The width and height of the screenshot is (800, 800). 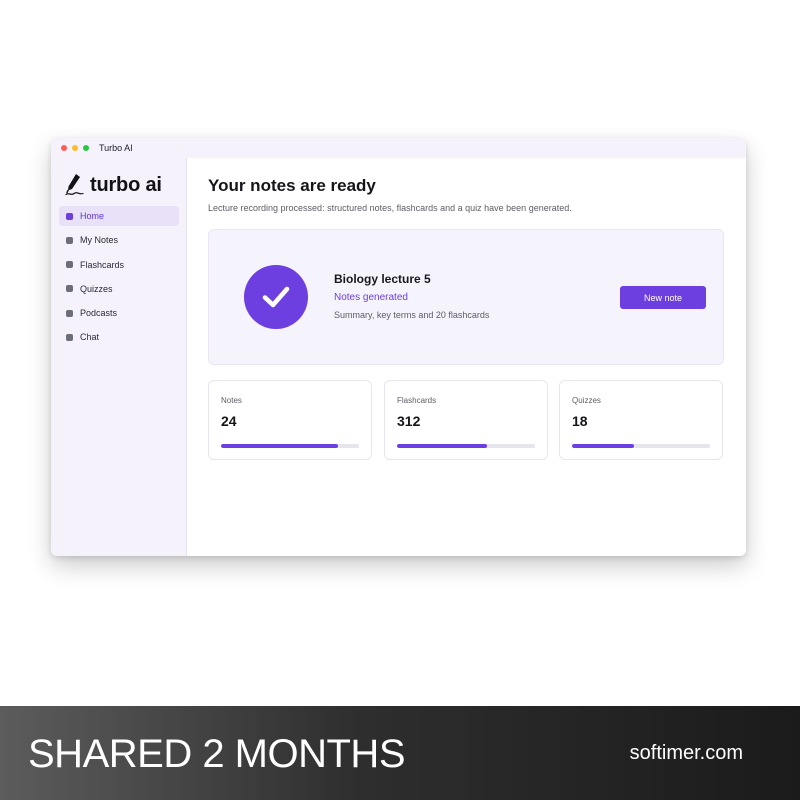 I want to click on banner-site-name: softimer.com, so click(x=686, y=753).